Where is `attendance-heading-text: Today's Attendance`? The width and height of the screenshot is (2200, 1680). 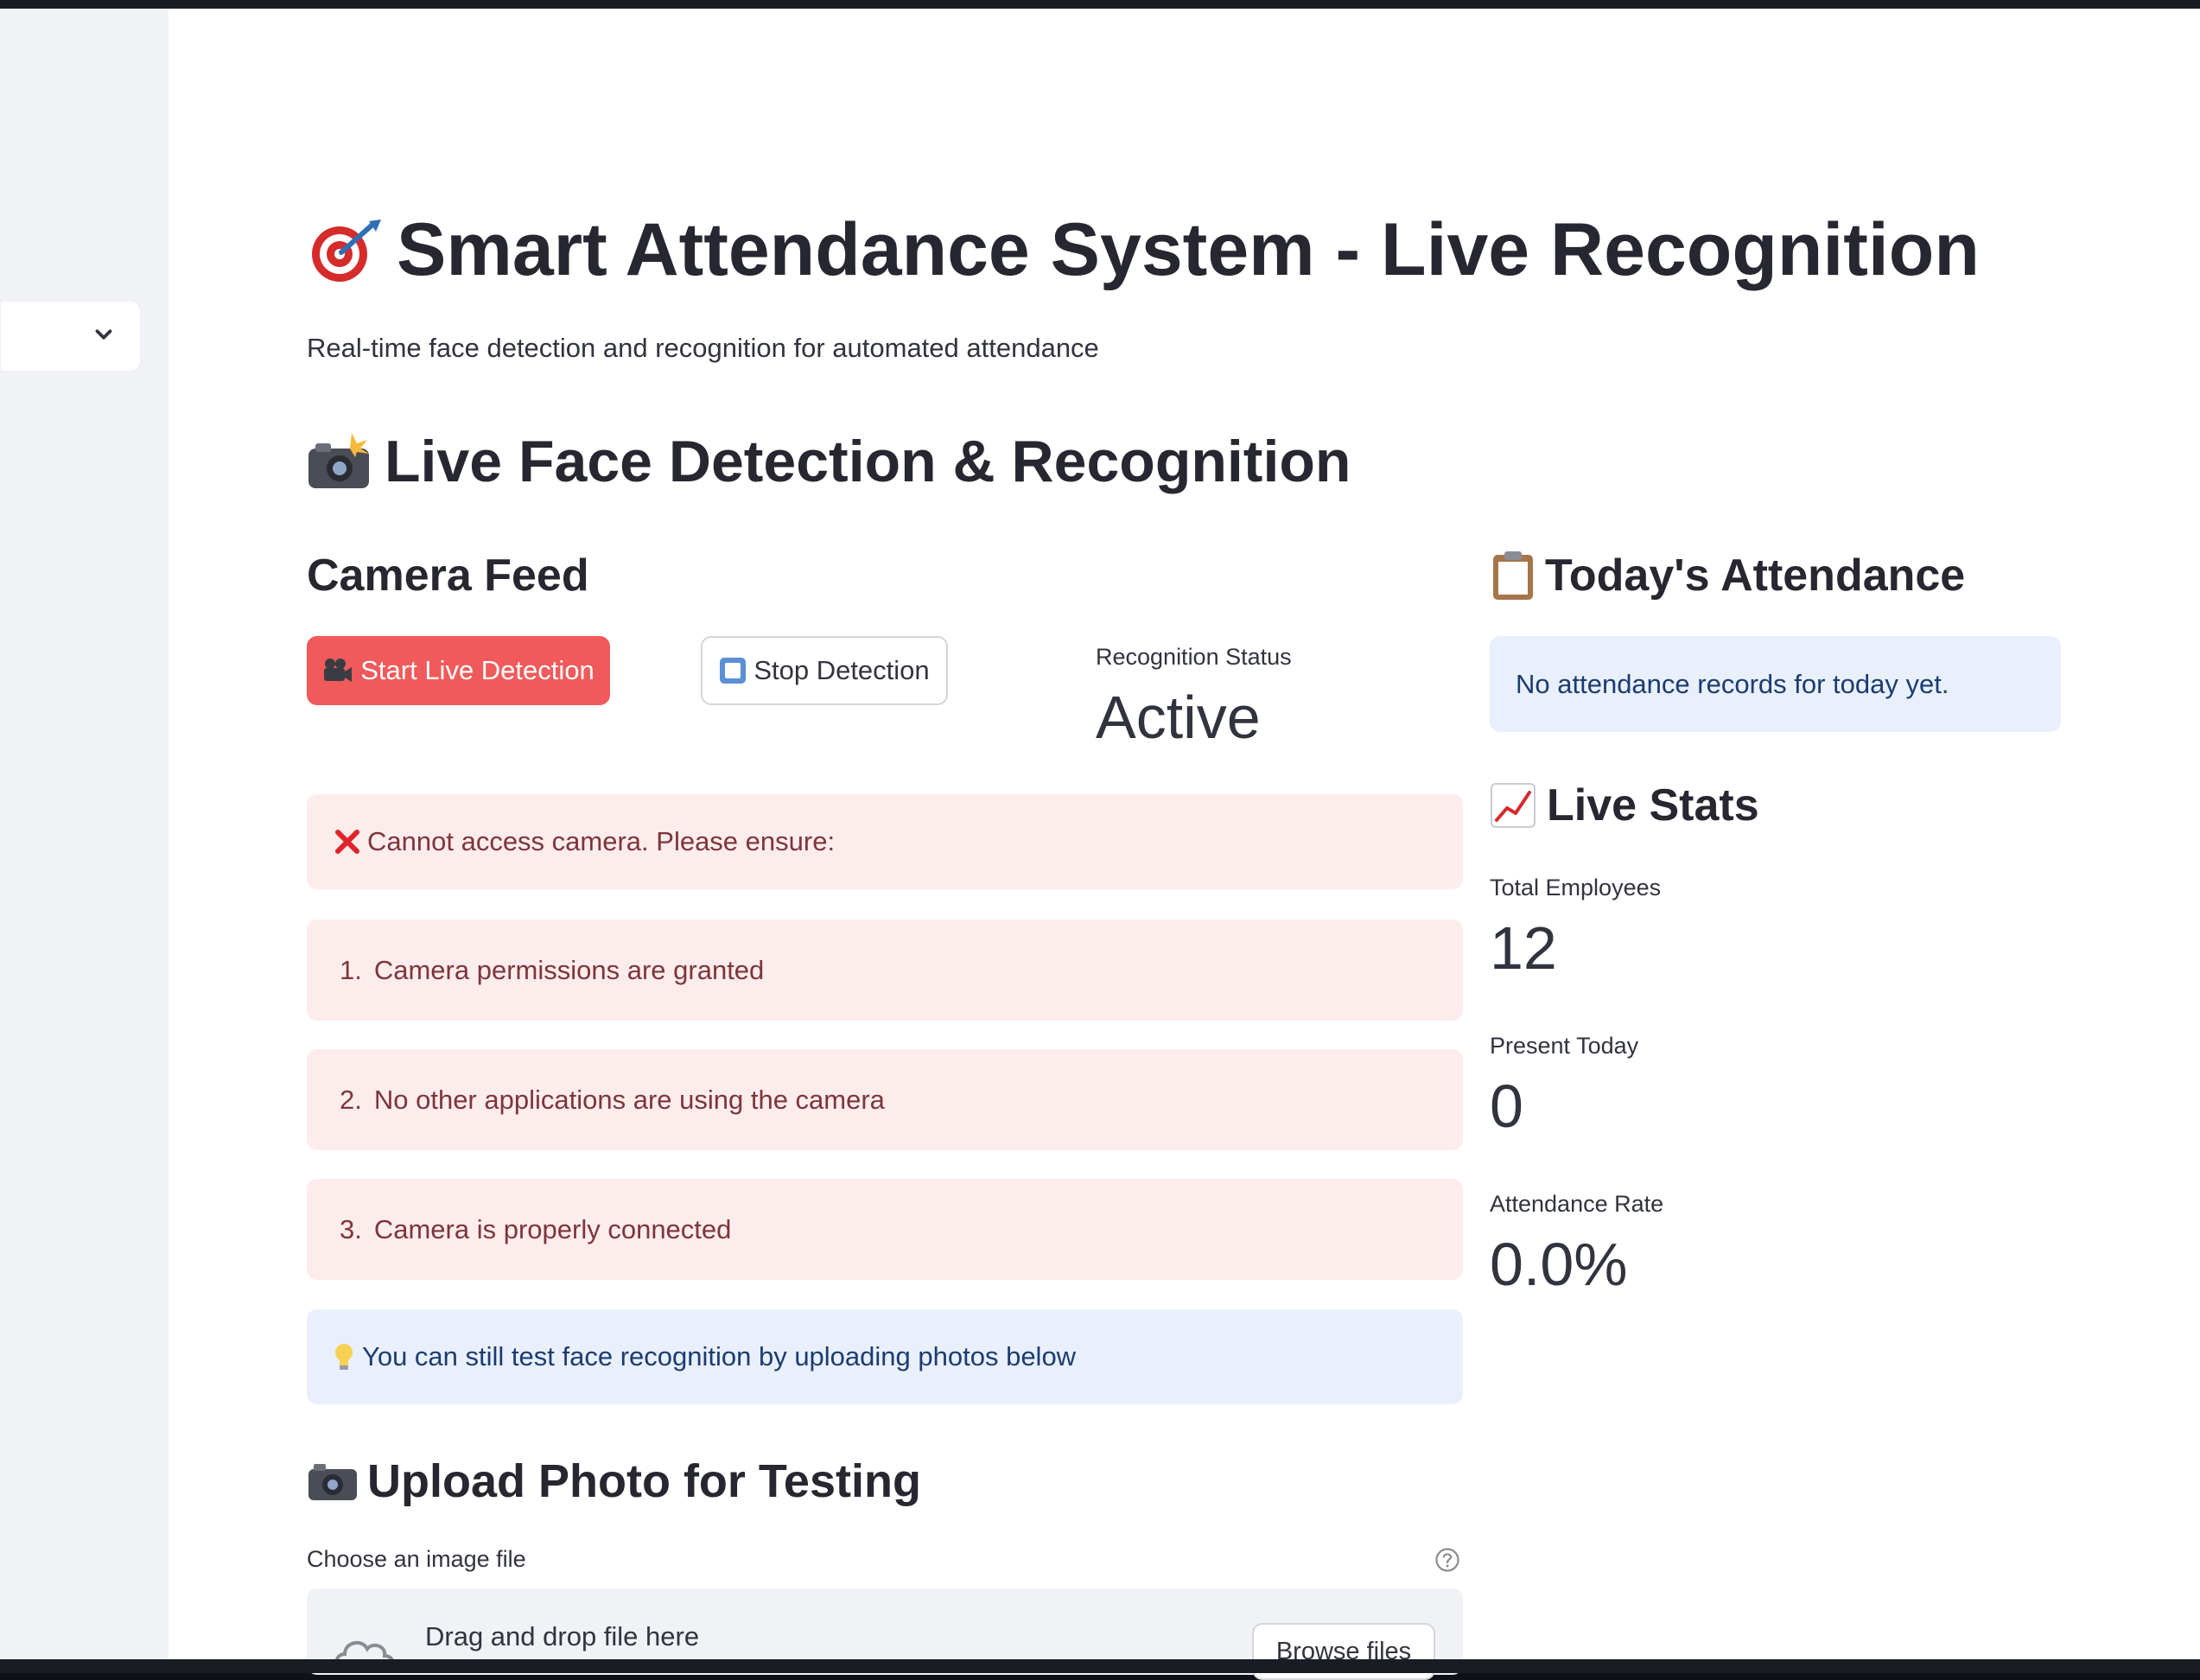 attendance-heading-text: Today's Attendance is located at coordinates (1755, 575).